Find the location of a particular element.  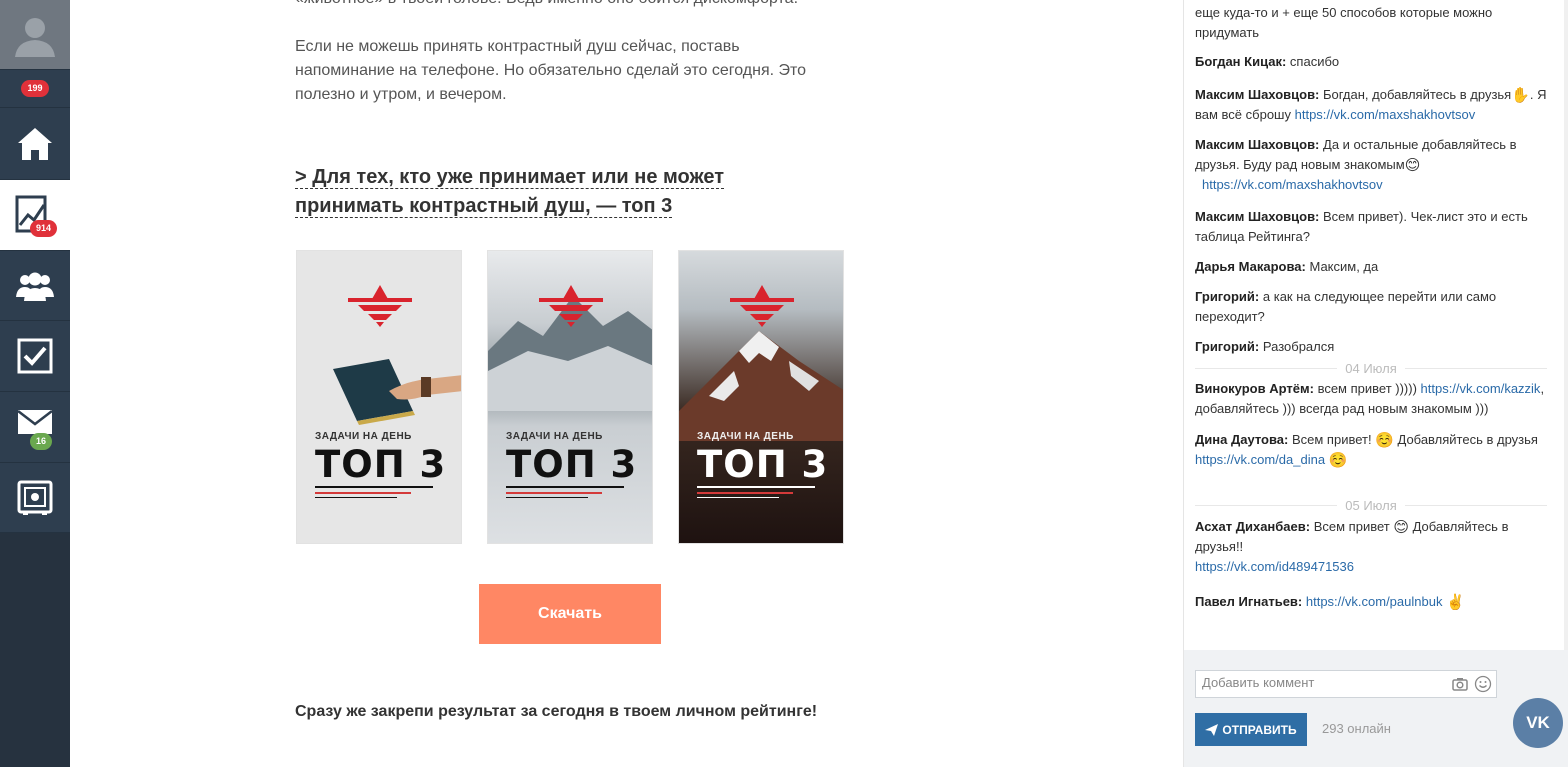

home-icon is located at coordinates (35, 143).